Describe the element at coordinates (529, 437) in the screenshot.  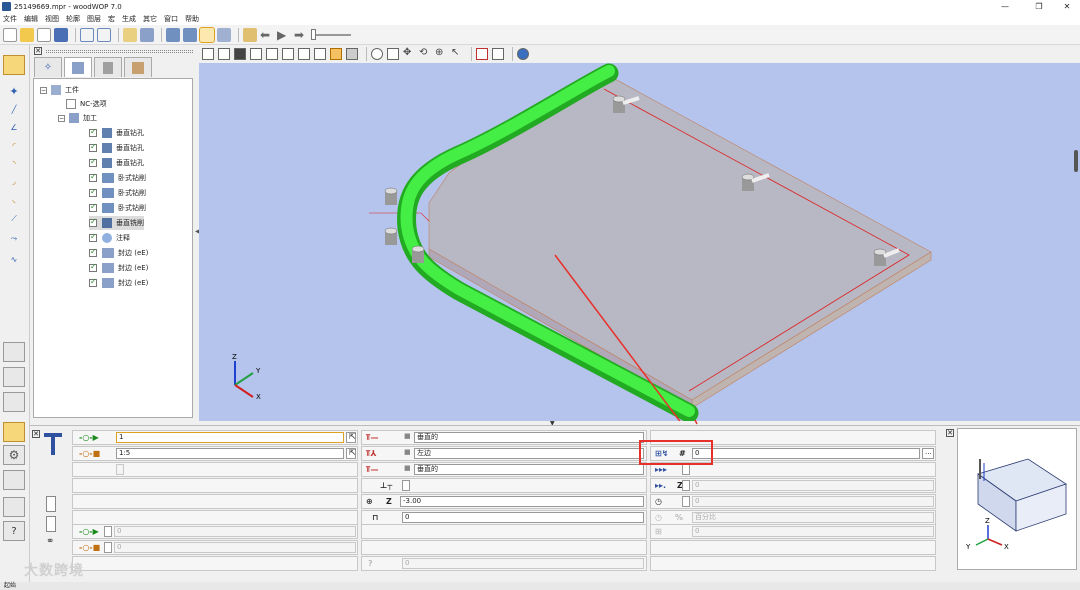
I see `direction-1-select: 垂直的` at that location.